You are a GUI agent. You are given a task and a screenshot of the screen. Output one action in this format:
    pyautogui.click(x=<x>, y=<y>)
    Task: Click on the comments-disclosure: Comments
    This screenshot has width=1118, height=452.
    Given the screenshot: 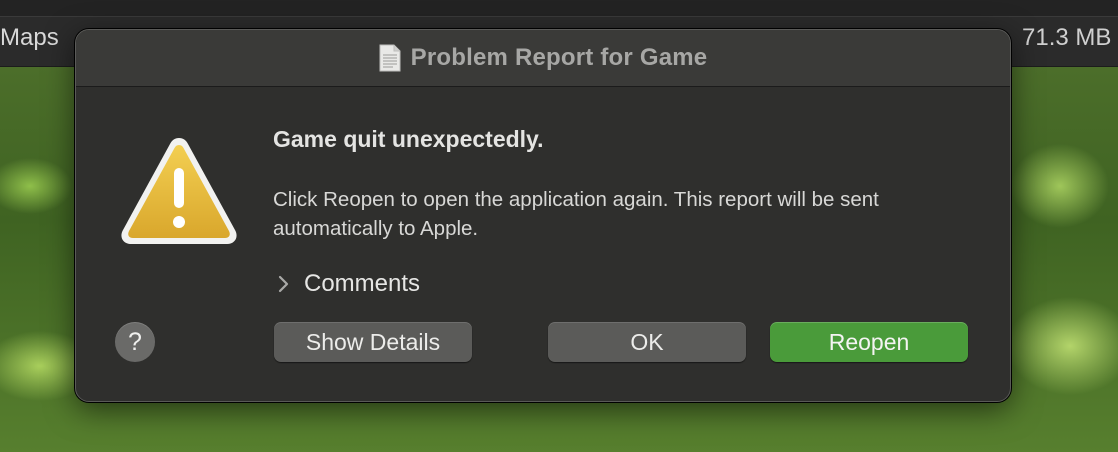 What is the action you would take?
    pyautogui.click(x=349, y=284)
    